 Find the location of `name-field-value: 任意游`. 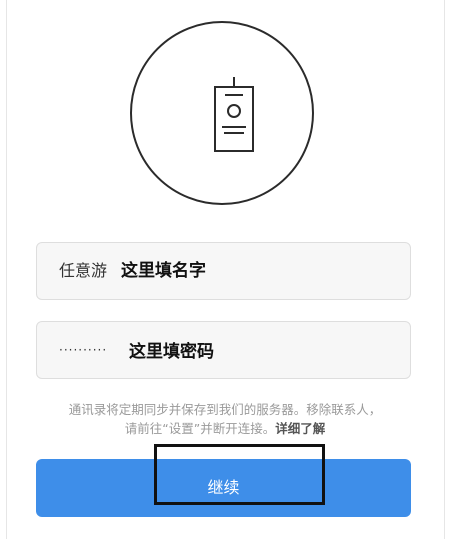

name-field-value: 任意游 is located at coordinates (83, 270).